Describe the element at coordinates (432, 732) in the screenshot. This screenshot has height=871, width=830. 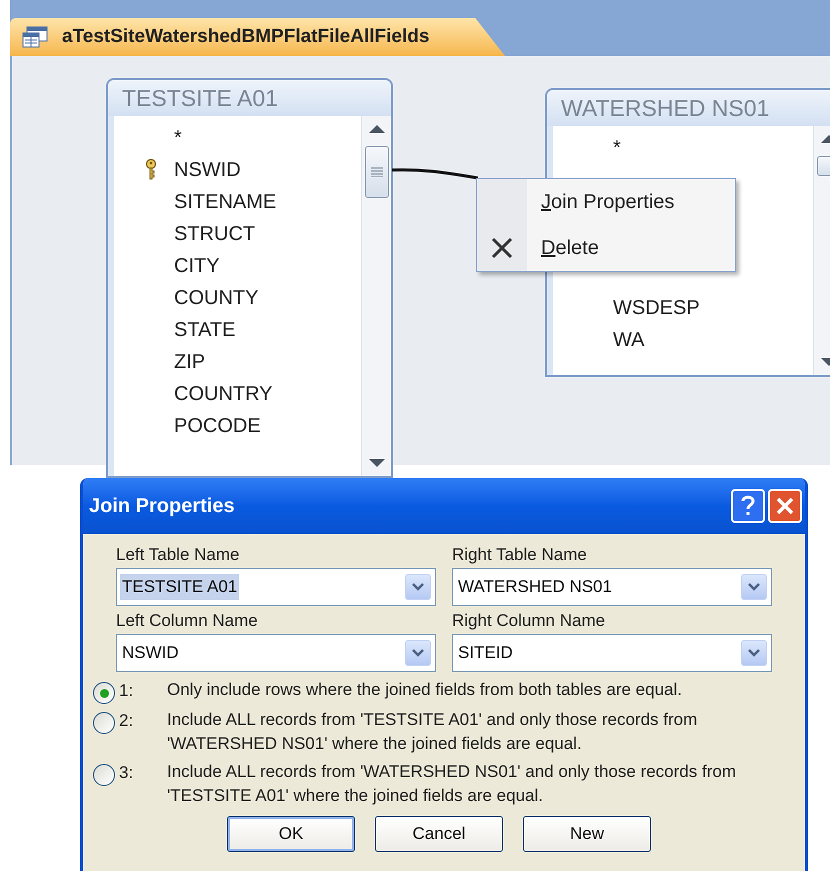
I see `option-text: Include ALL records from 'TESTSITE A01' and only those records from 'WATERSHED NS01' where the joined fields are equal.` at that location.